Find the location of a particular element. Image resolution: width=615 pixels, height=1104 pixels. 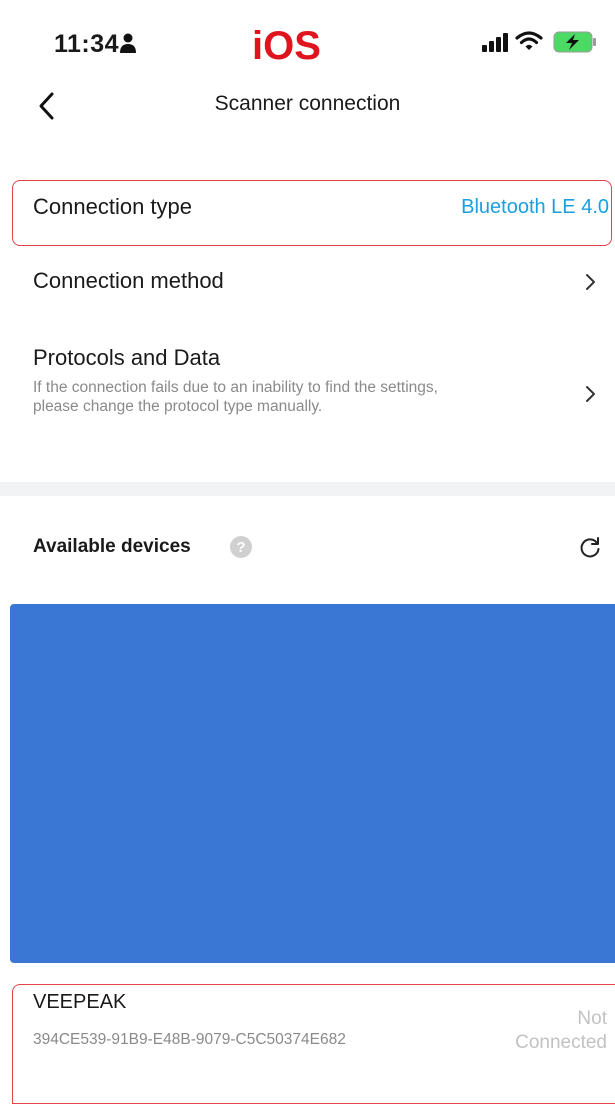

page-title: Scanner connection is located at coordinates (307, 103).